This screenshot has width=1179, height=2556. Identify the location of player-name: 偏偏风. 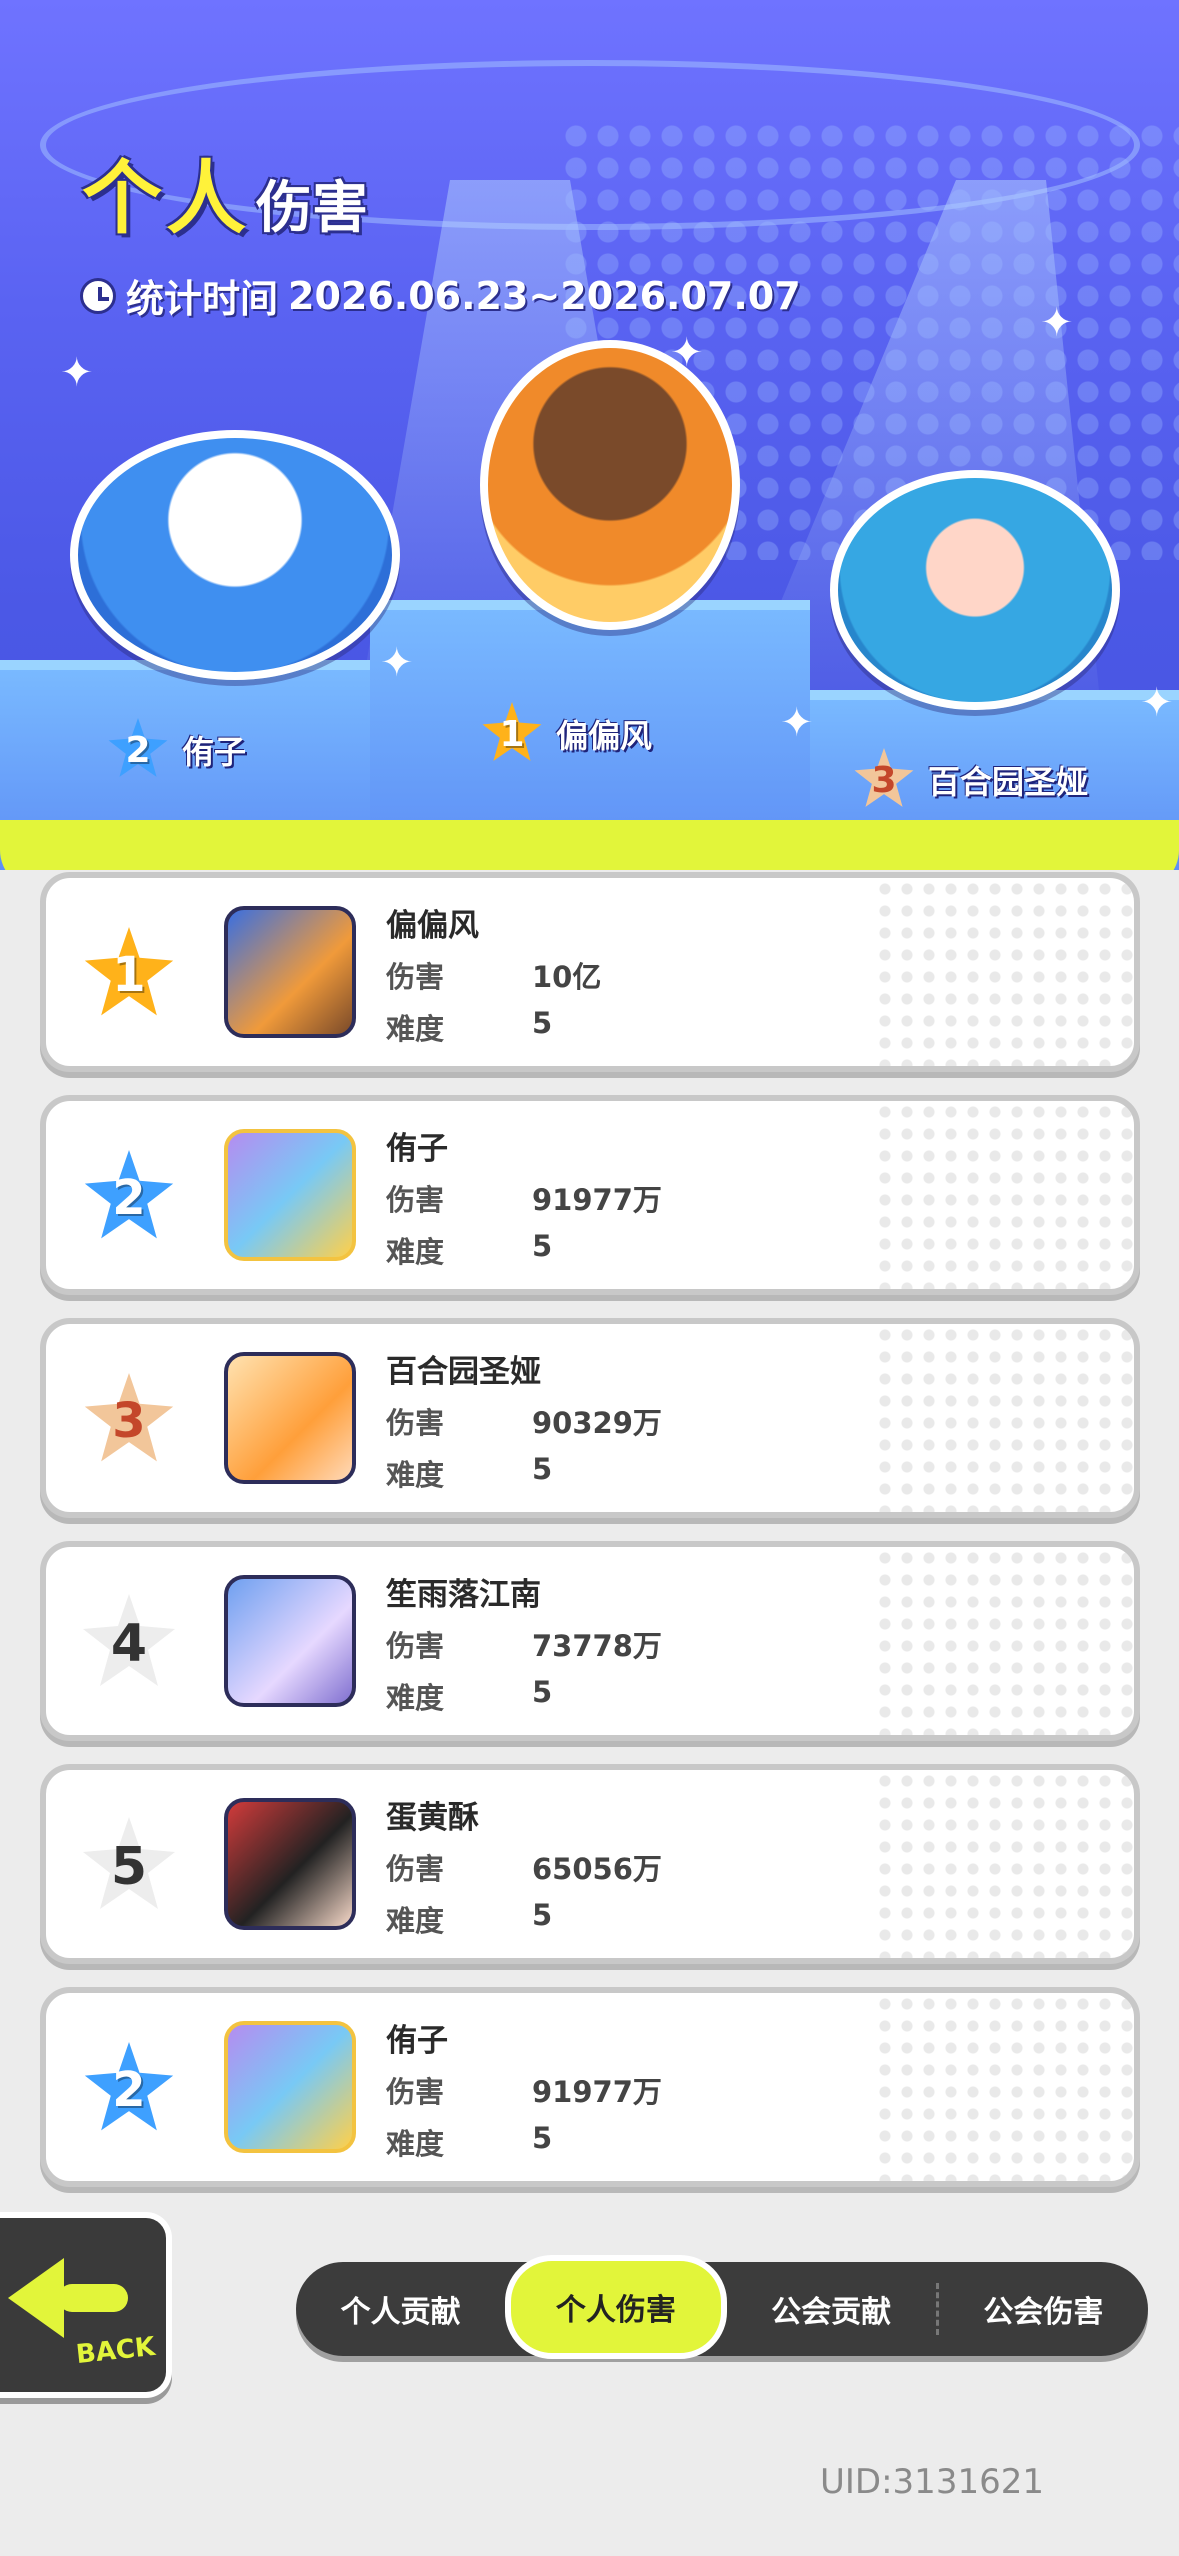
(432, 926).